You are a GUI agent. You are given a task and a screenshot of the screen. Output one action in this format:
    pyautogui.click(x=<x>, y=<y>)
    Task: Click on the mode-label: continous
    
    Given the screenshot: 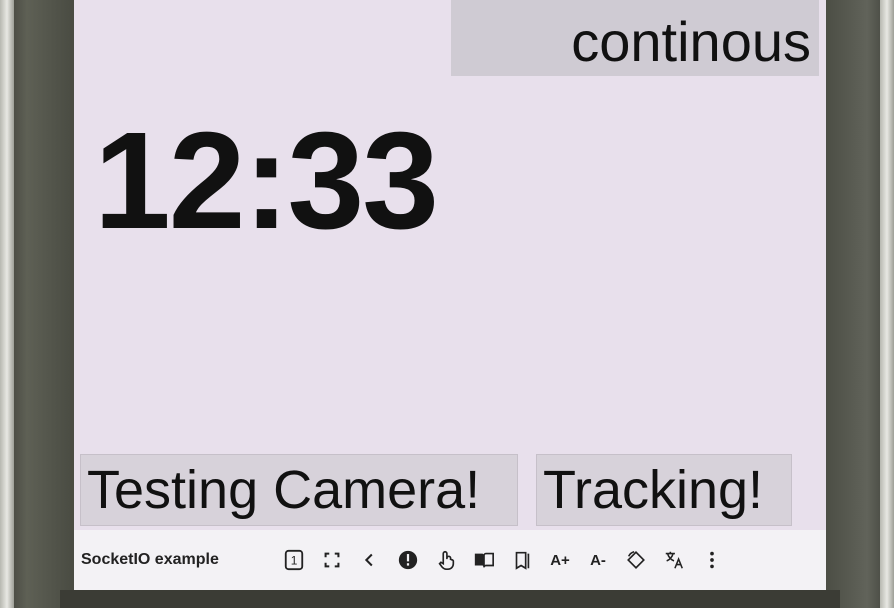 What is the action you would take?
    pyautogui.click(x=691, y=41)
    